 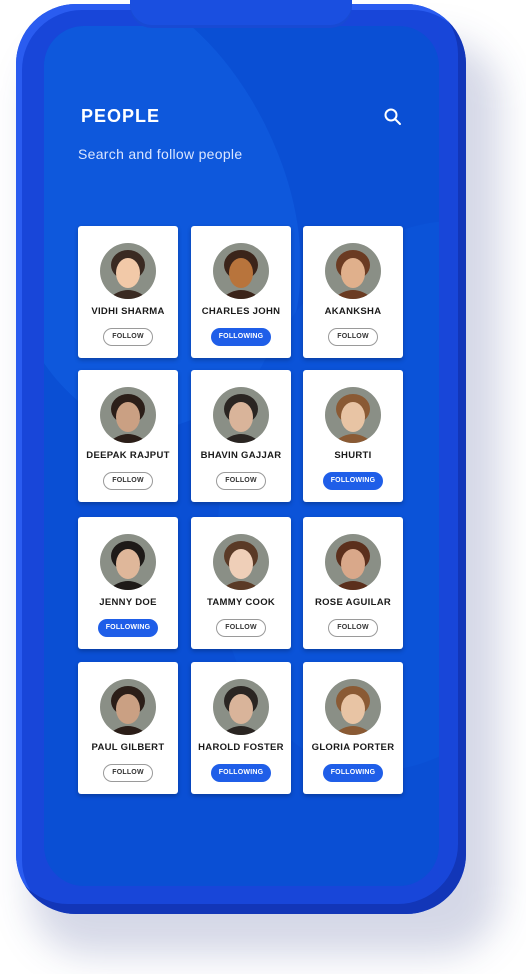 I want to click on person-name: VIDHI SHARMA, so click(x=128, y=311).